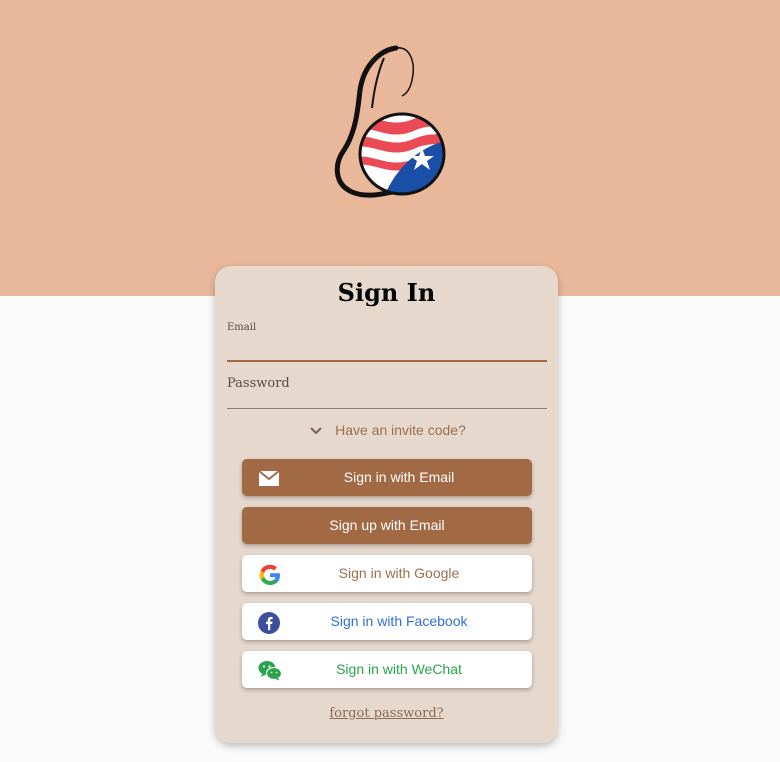 The width and height of the screenshot is (780, 762). Describe the element at coordinates (387, 121) in the screenshot. I see `pregnant-woman-flag-logo` at that location.